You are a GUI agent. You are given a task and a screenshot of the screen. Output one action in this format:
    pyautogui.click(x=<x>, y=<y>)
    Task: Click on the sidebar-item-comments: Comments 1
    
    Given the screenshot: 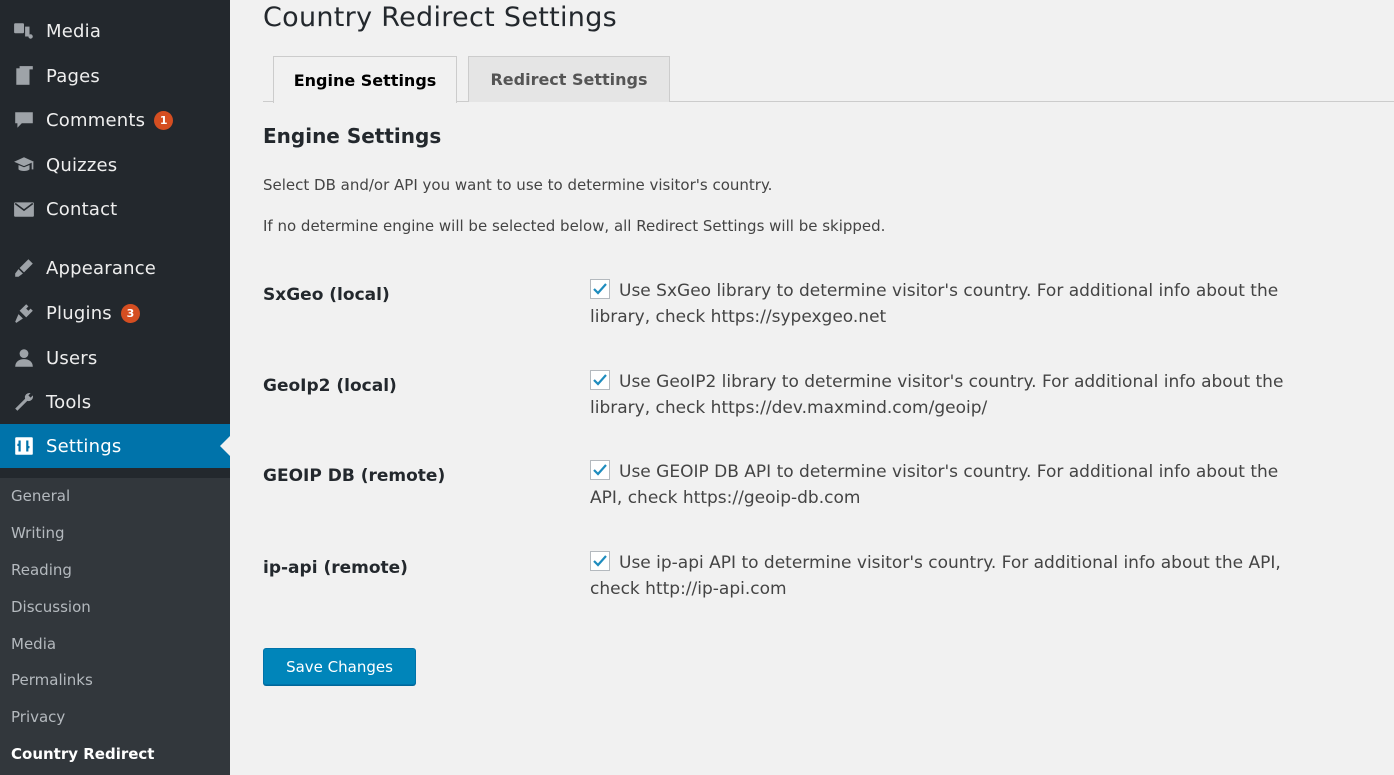 What is the action you would take?
    pyautogui.click(x=115, y=120)
    